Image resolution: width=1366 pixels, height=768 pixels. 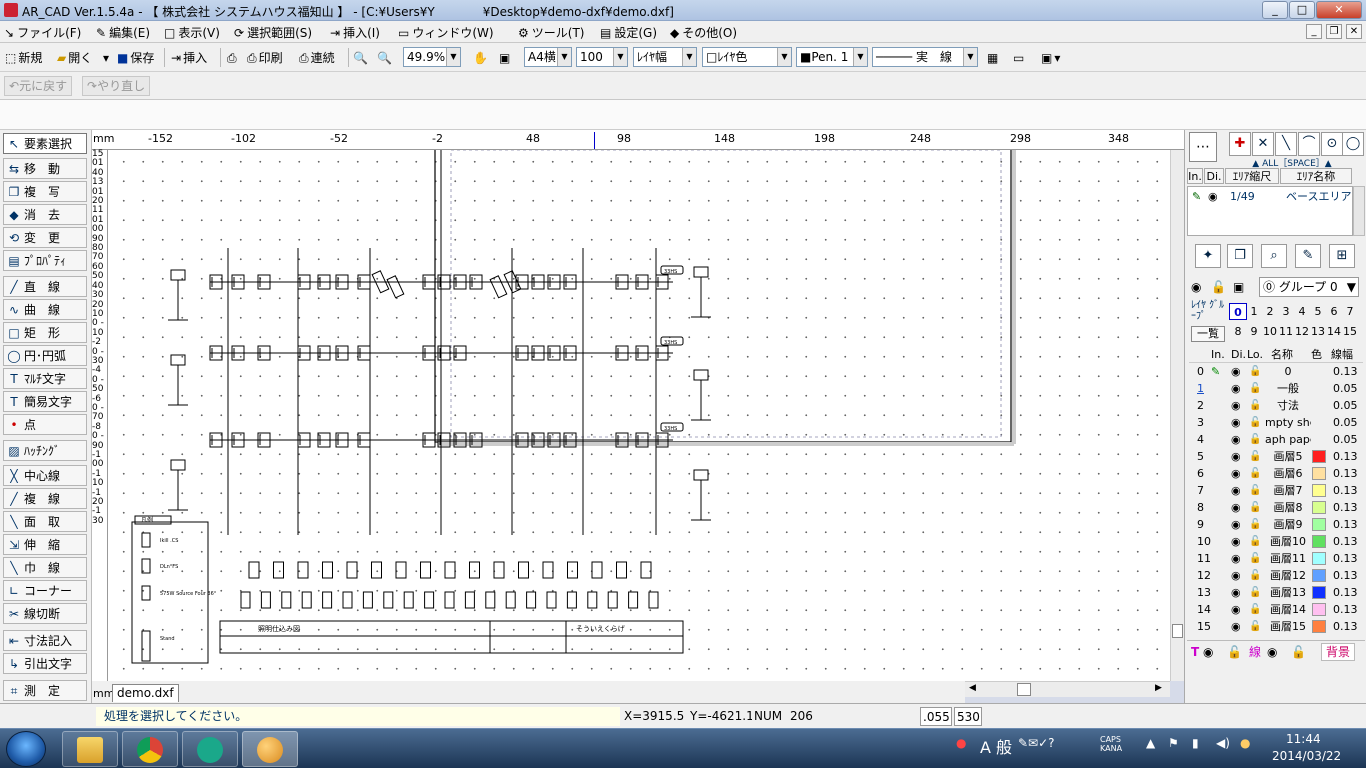 I want to click on menu-tools: ⚙ ツール(T), so click(x=551, y=32).